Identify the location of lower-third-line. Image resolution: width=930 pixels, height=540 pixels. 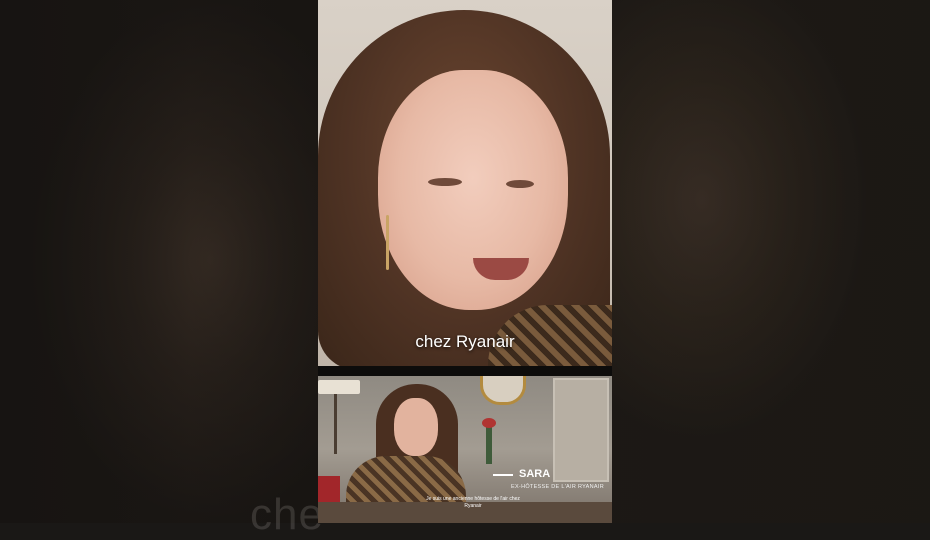
(503, 475).